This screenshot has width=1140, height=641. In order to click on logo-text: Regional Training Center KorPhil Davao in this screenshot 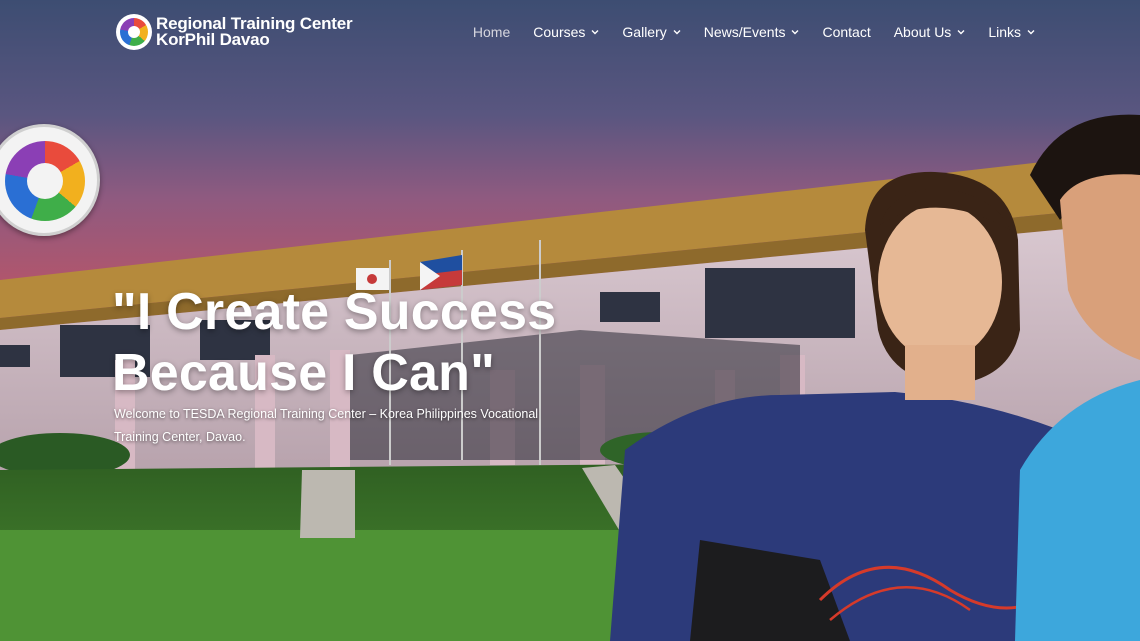, I will do `click(254, 32)`.